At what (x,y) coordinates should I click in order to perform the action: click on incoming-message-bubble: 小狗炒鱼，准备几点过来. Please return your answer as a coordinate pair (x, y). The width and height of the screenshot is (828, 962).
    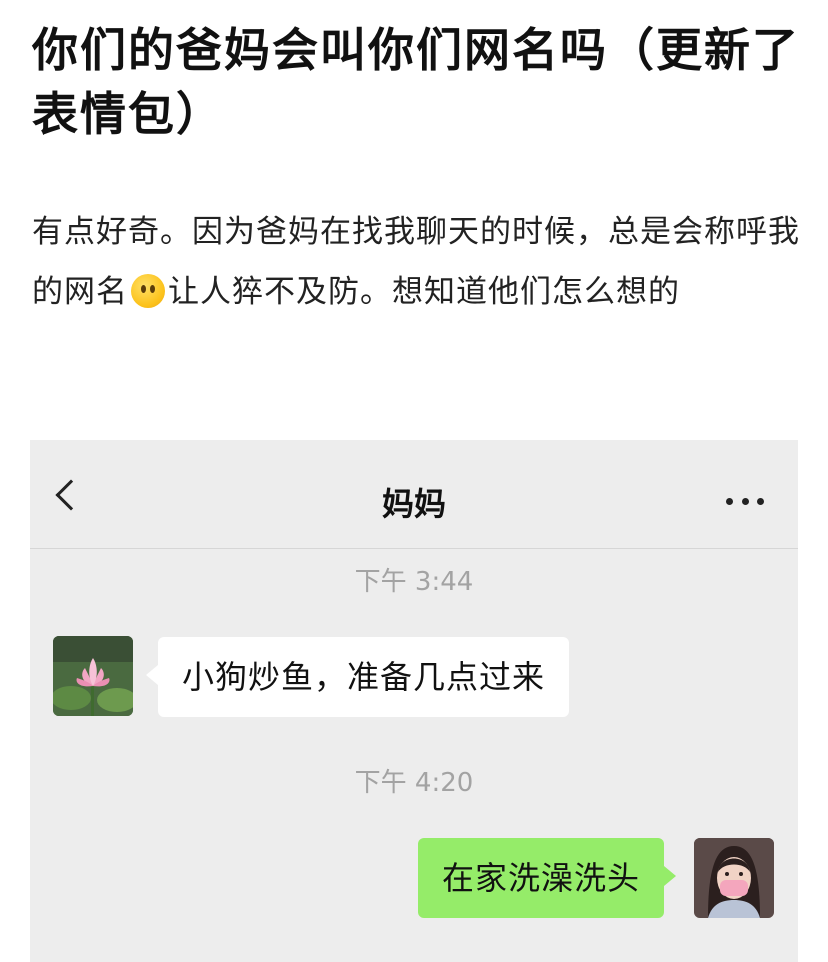
    Looking at the image, I should click on (357, 677).